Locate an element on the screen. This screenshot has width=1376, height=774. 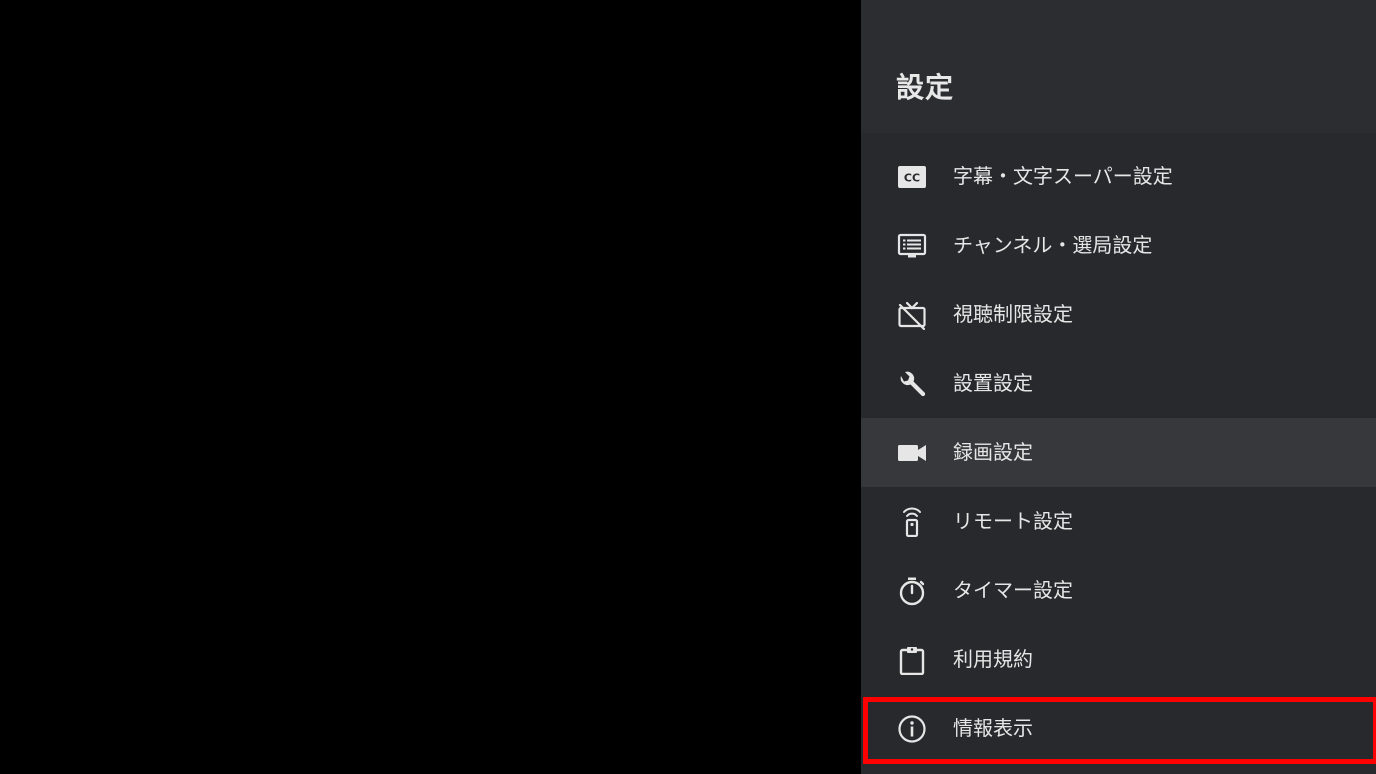
menu-item-timer: タイマー設定 is located at coordinates (1118, 590).